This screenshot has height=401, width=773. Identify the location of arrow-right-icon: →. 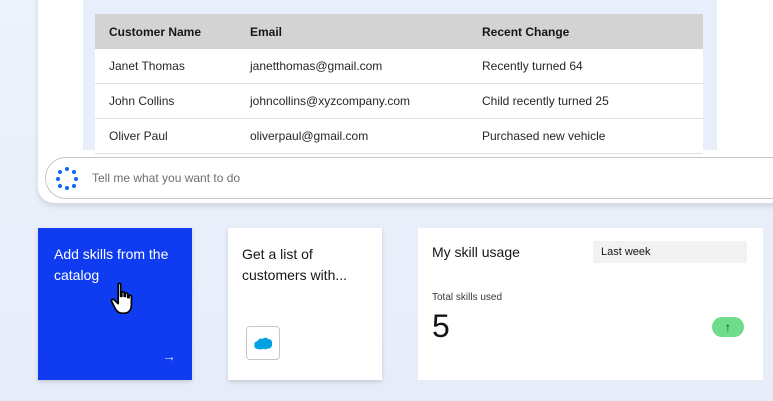
(169, 356).